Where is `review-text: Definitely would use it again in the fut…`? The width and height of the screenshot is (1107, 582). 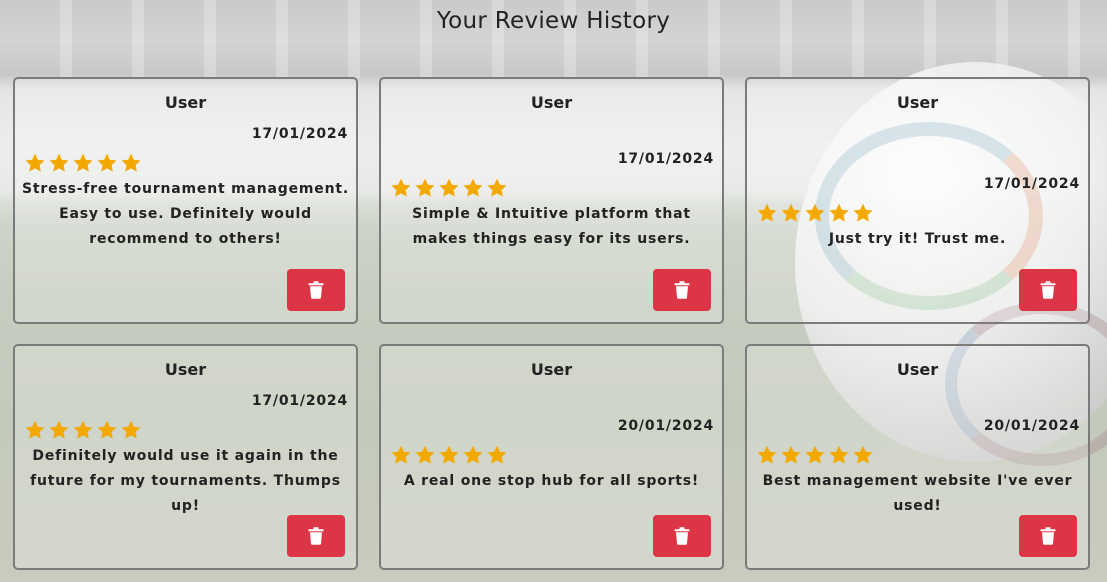 review-text: Definitely would use it again in the fut… is located at coordinates (185, 481).